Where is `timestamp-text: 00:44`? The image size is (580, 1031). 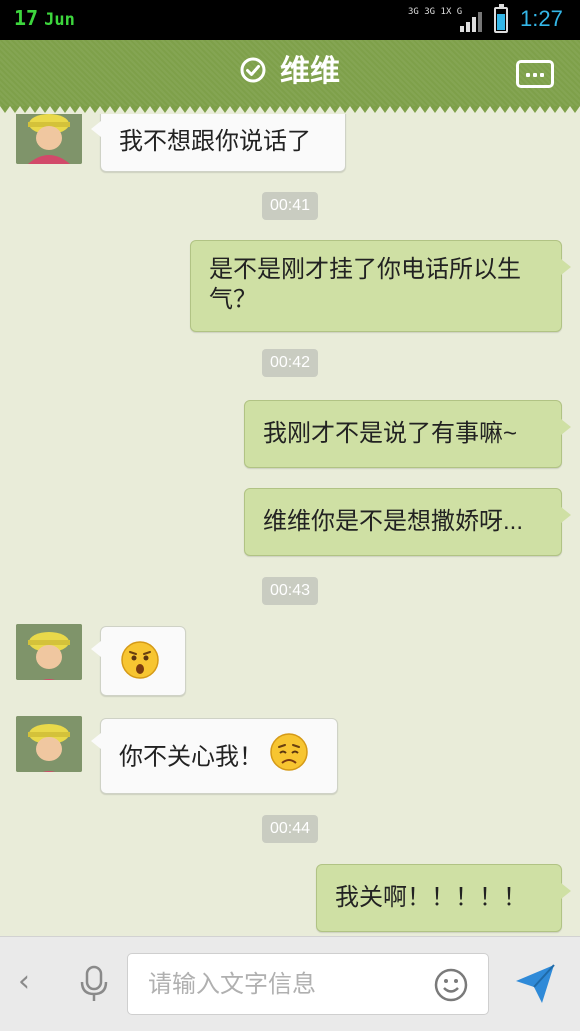
timestamp-text: 00:44 is located at coordinates (290, 829).